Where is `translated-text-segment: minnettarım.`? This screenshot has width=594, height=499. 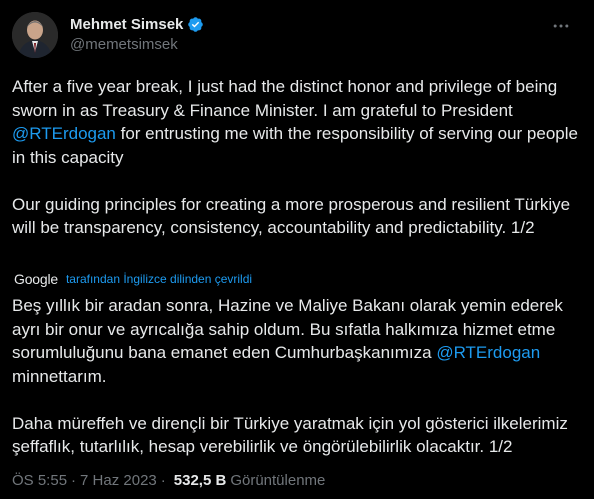
translated-text-segment: minnettarım. is located at coordinates (59, 376).